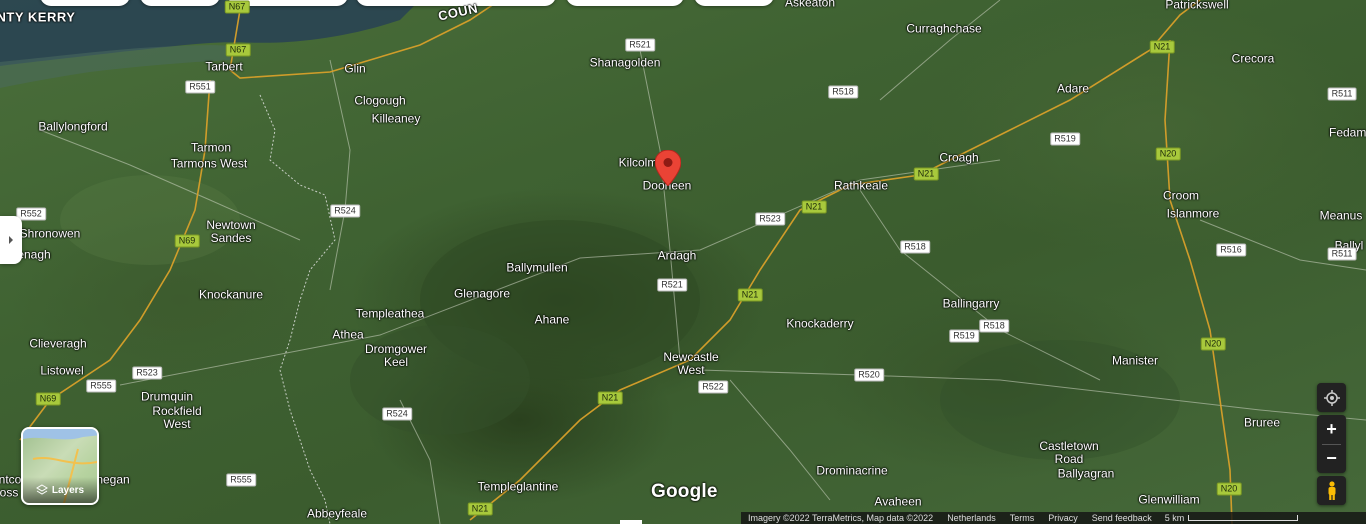  I want to click on place-label: Templeglantine, so click(518, 486).